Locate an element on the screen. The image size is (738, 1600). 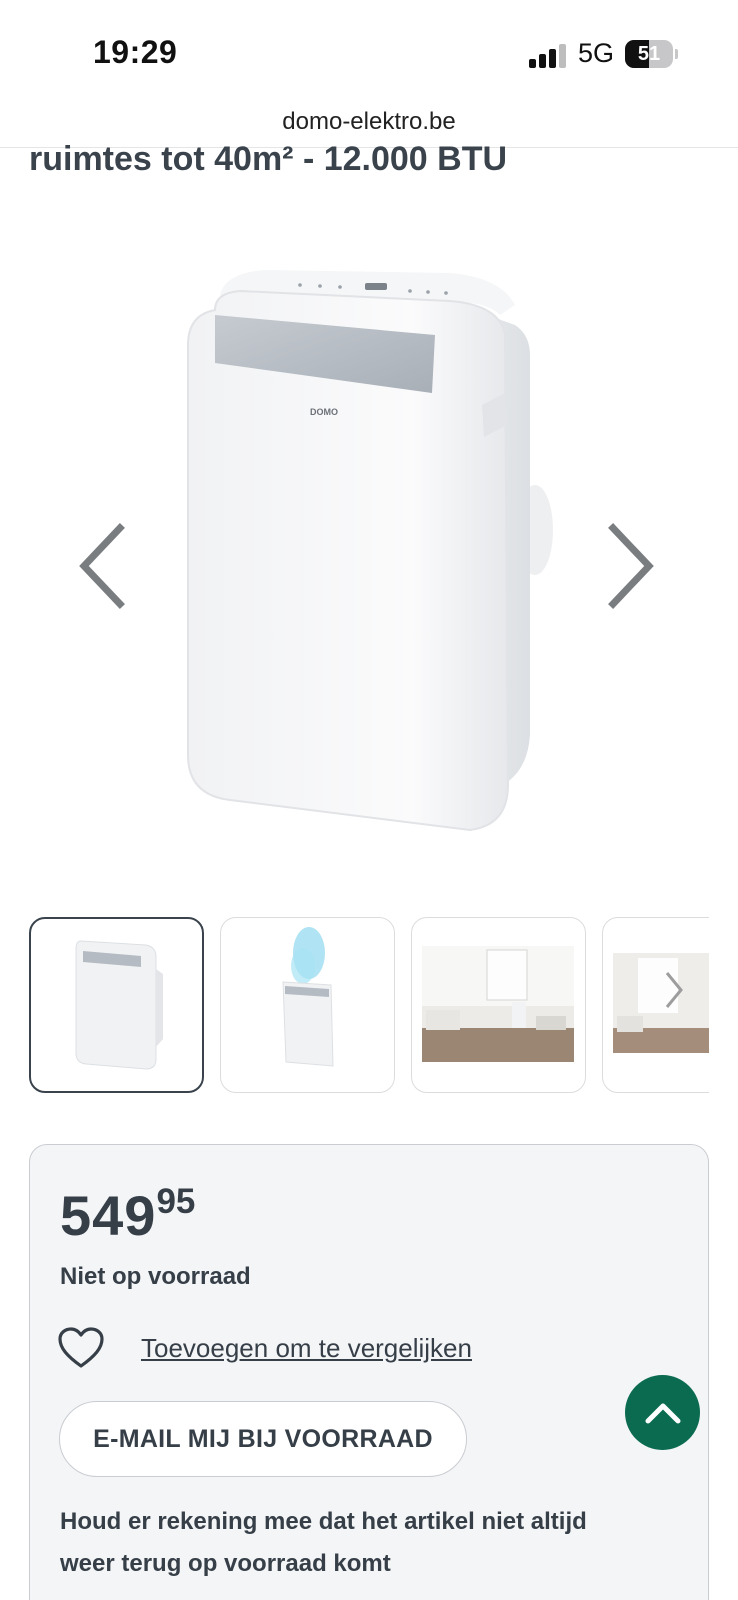
signal-icon is located at coordinates (549, 55).